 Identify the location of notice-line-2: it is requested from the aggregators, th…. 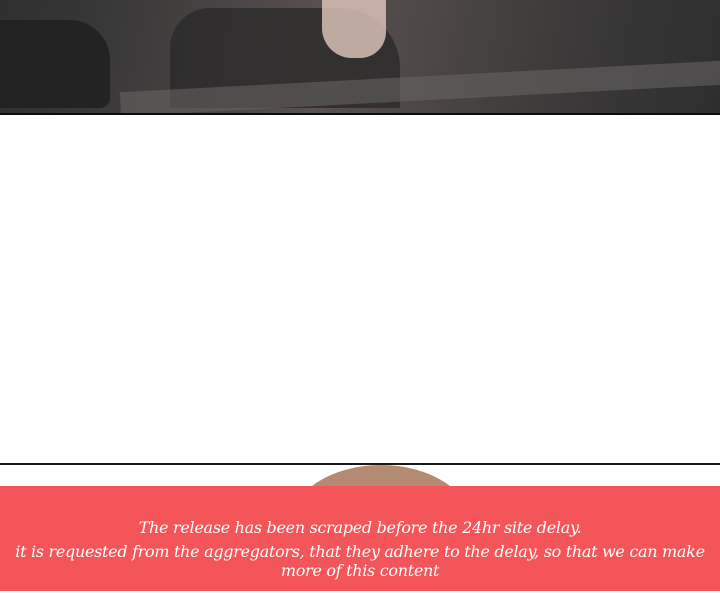
(360, 561).